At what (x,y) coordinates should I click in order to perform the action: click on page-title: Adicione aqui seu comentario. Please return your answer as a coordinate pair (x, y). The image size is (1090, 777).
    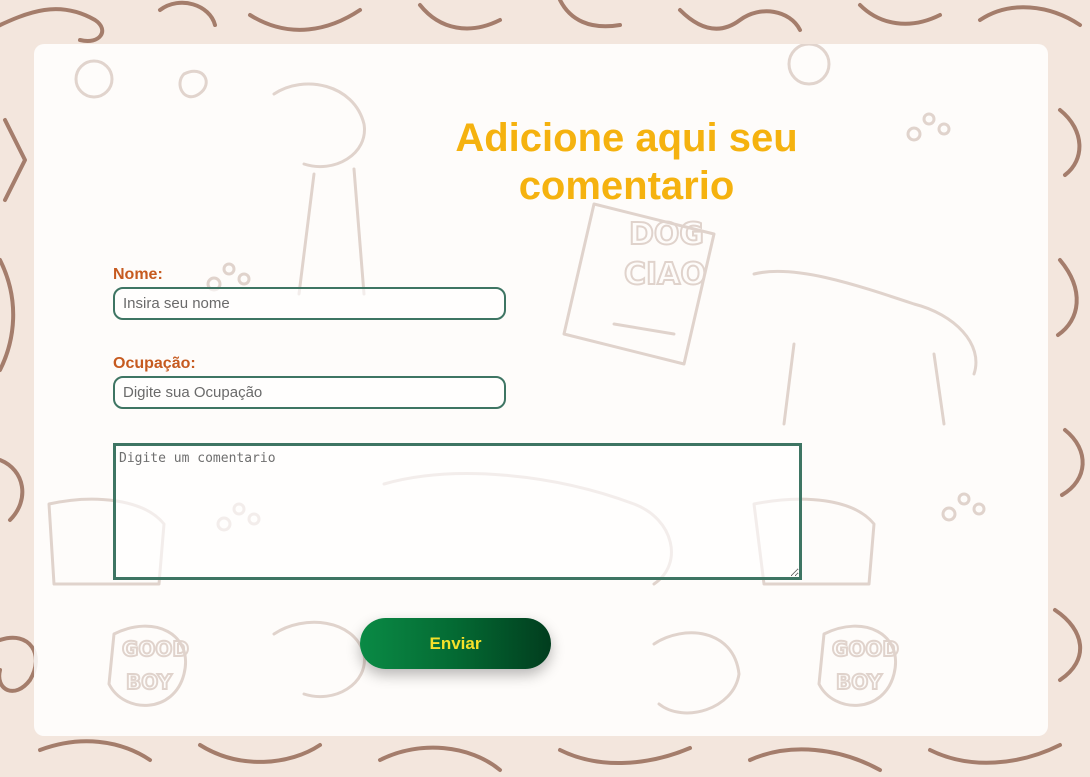
    Looking at the image, I should click on (626, 162).